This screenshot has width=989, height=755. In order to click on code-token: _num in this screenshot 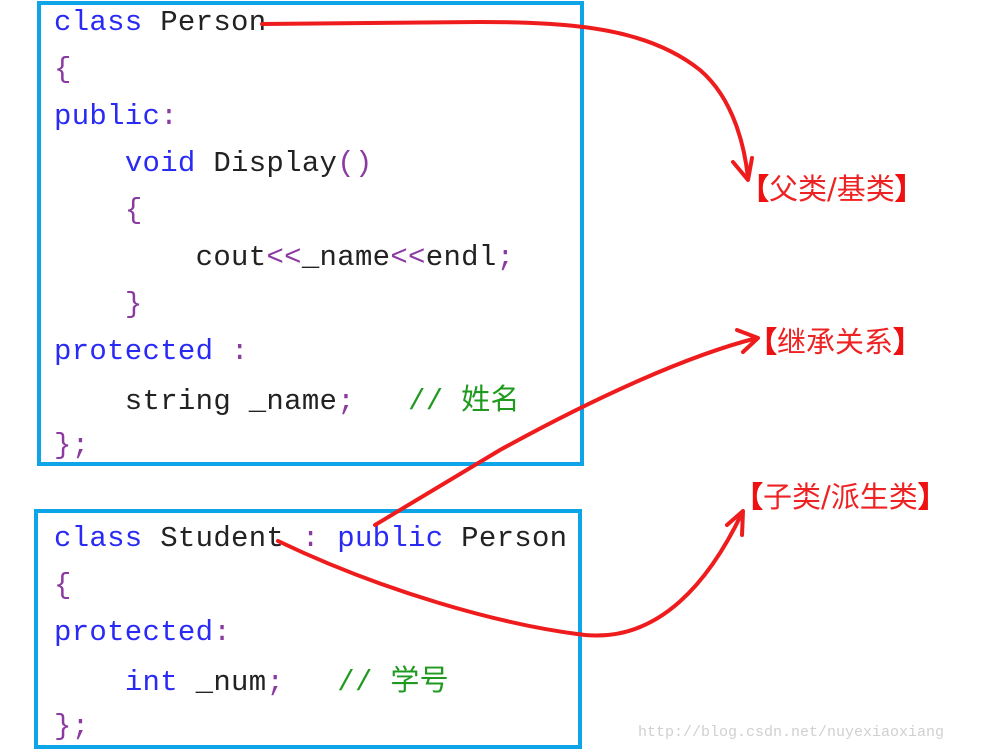, I will do `click(222, 682)`.